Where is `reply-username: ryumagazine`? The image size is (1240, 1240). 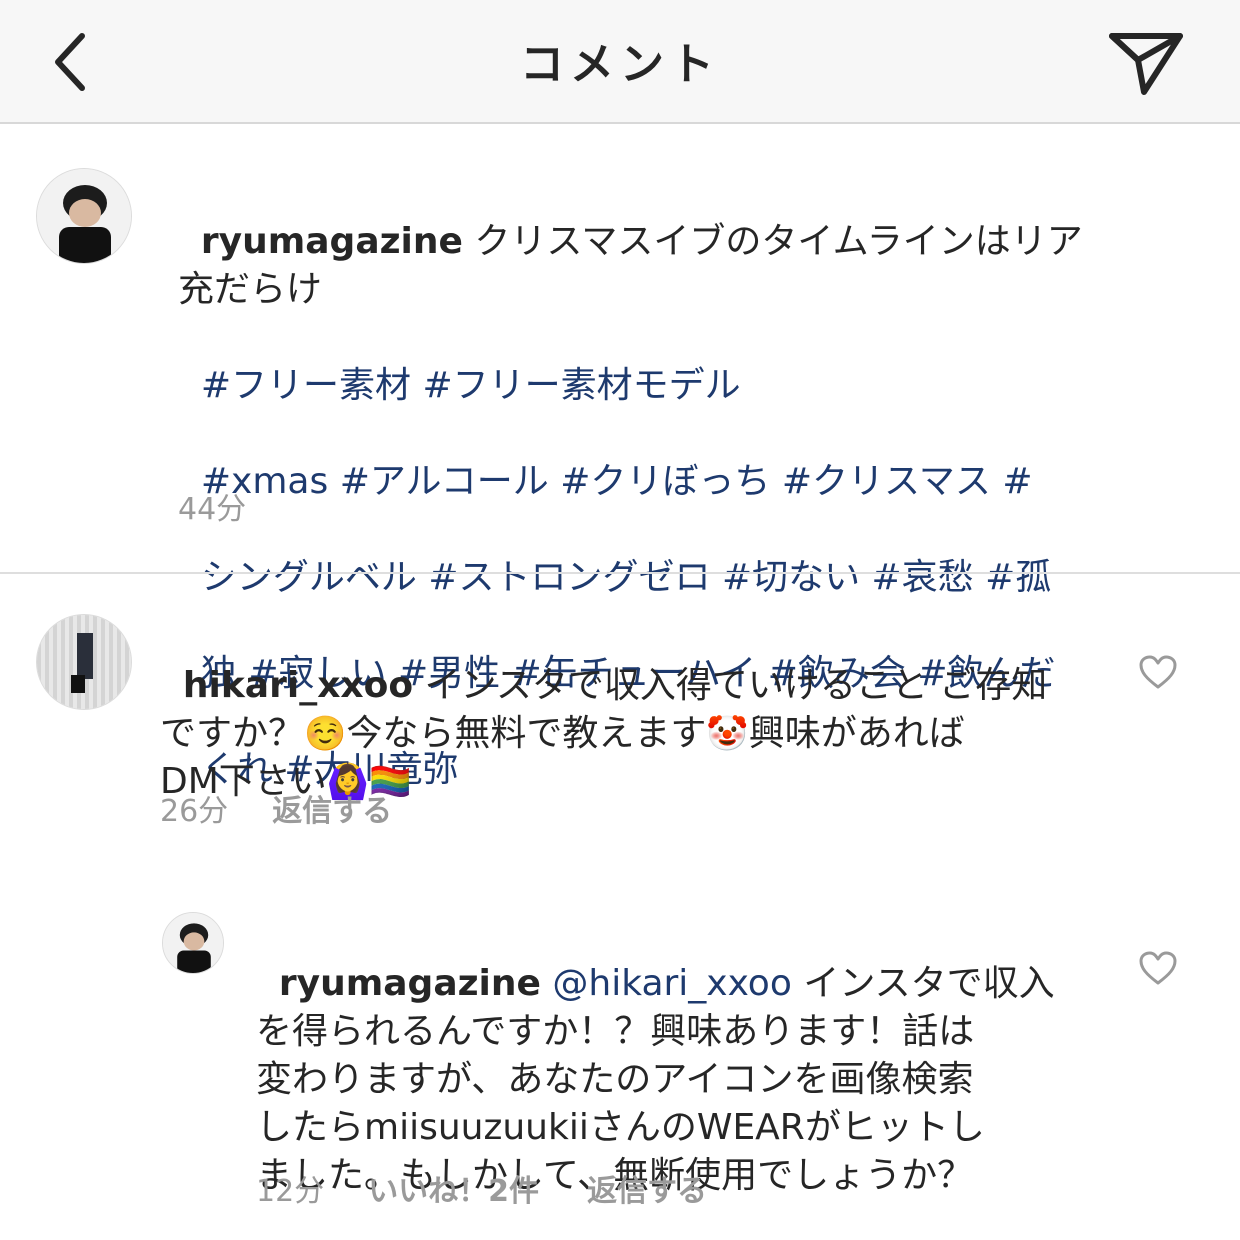
reply-username: ryumagazine is located at coordinates (410, 983).